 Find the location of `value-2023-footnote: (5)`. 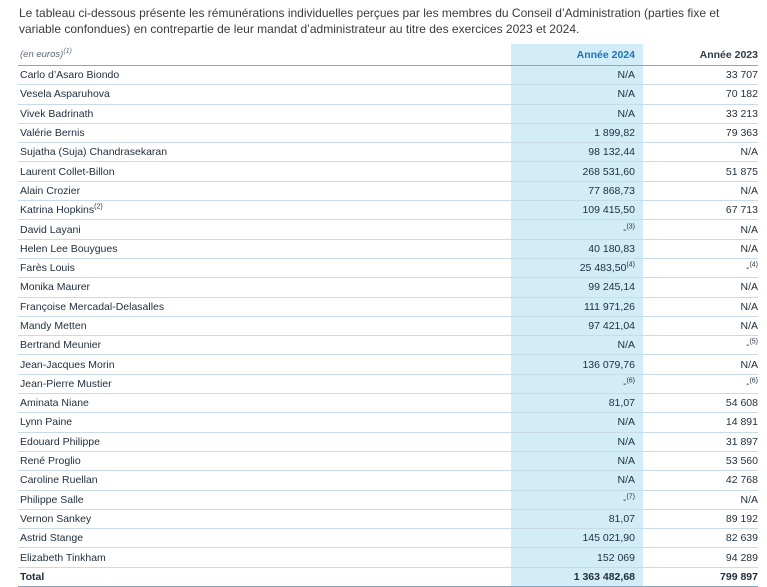

value-2023-footnote: (5) is located at coordinates (753, 342).